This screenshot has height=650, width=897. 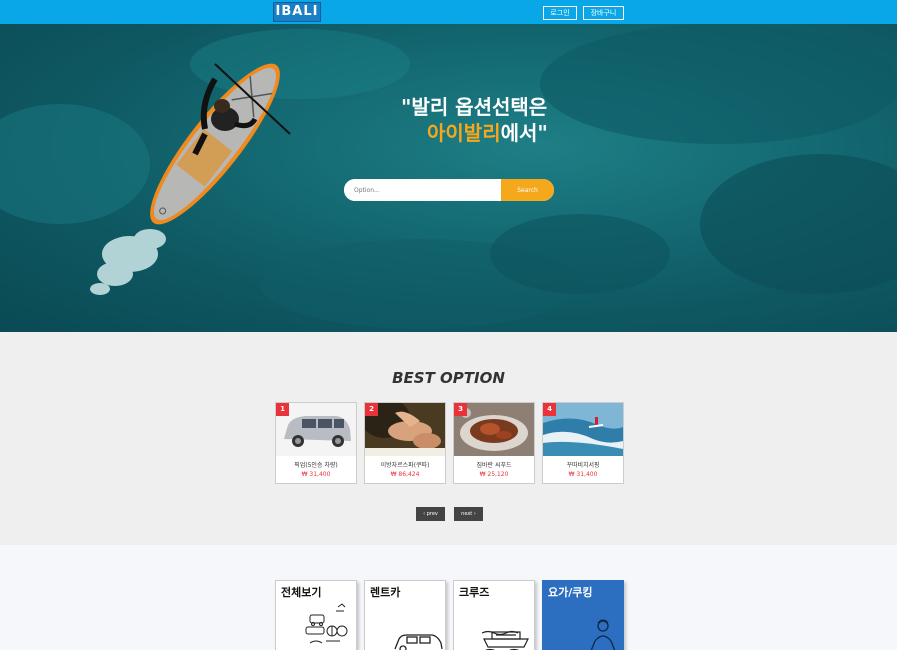 What do you see at coordinates (316, 465) in the screenshot?
I see `option-name: 픽업(5인승 차량)` at bounding box center [316, 465].